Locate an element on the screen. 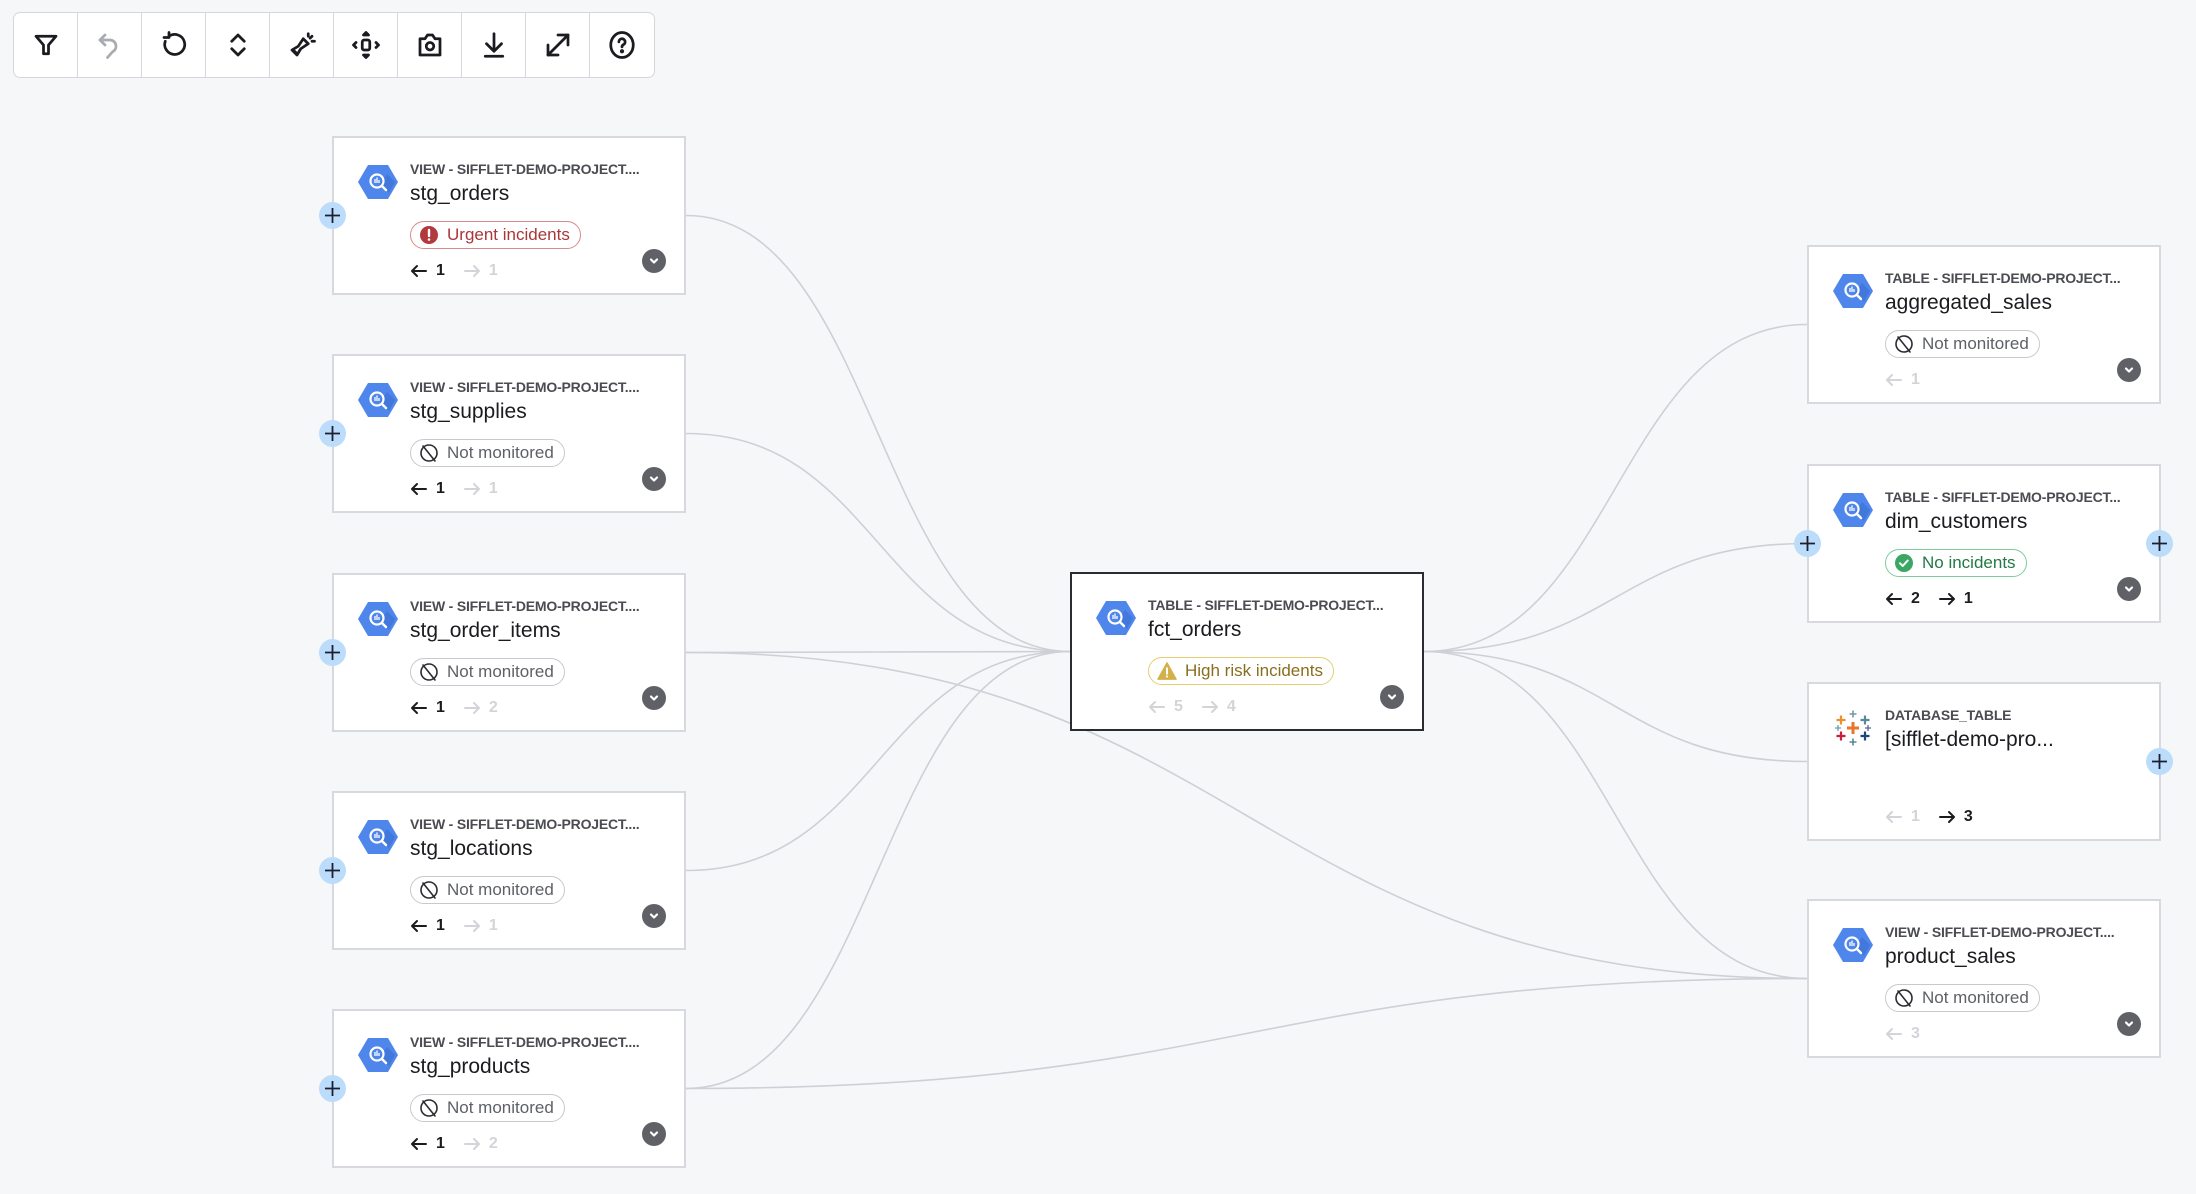 The height and width of the screenshot is (1194, 2196). upstream-count: 2 is located at coordinates (1902, 599).